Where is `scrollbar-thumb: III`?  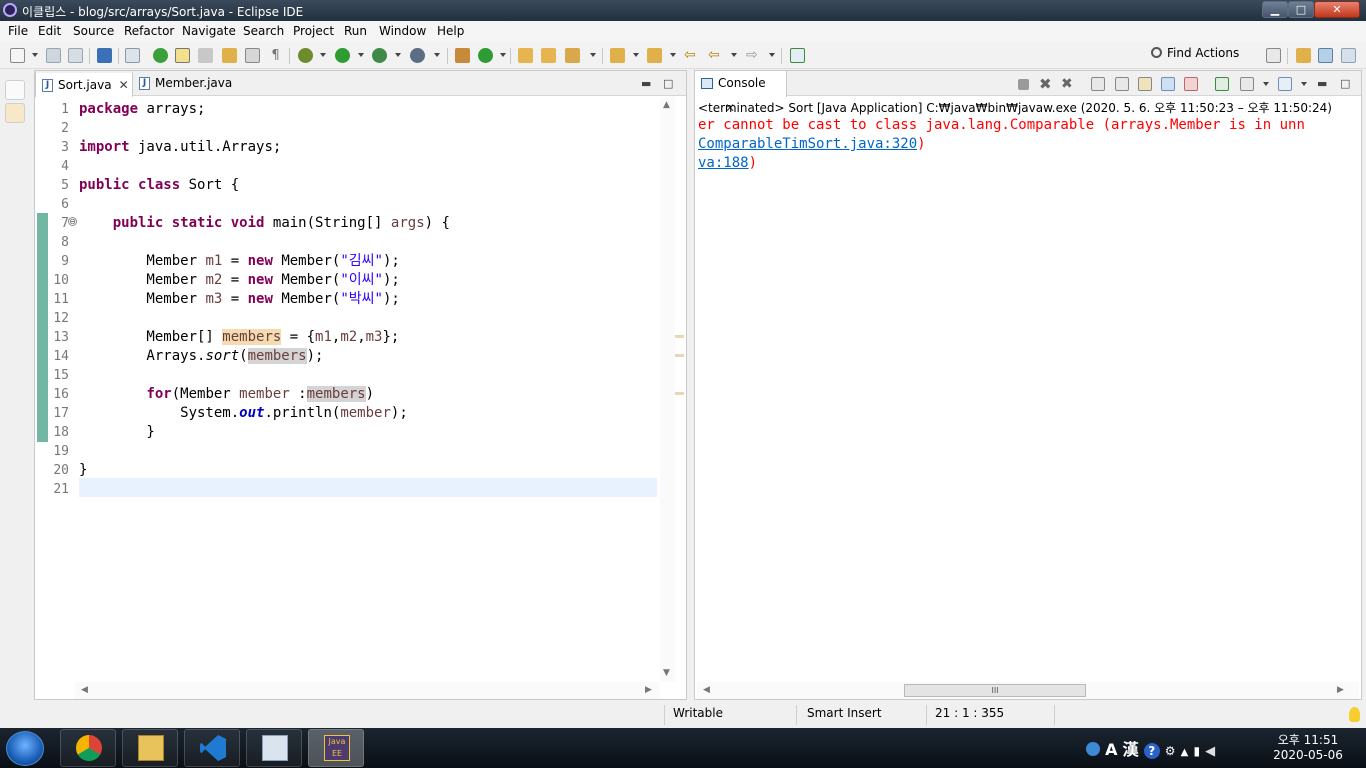
scrollbar-thumb: III is located at coordinates (995, 690).